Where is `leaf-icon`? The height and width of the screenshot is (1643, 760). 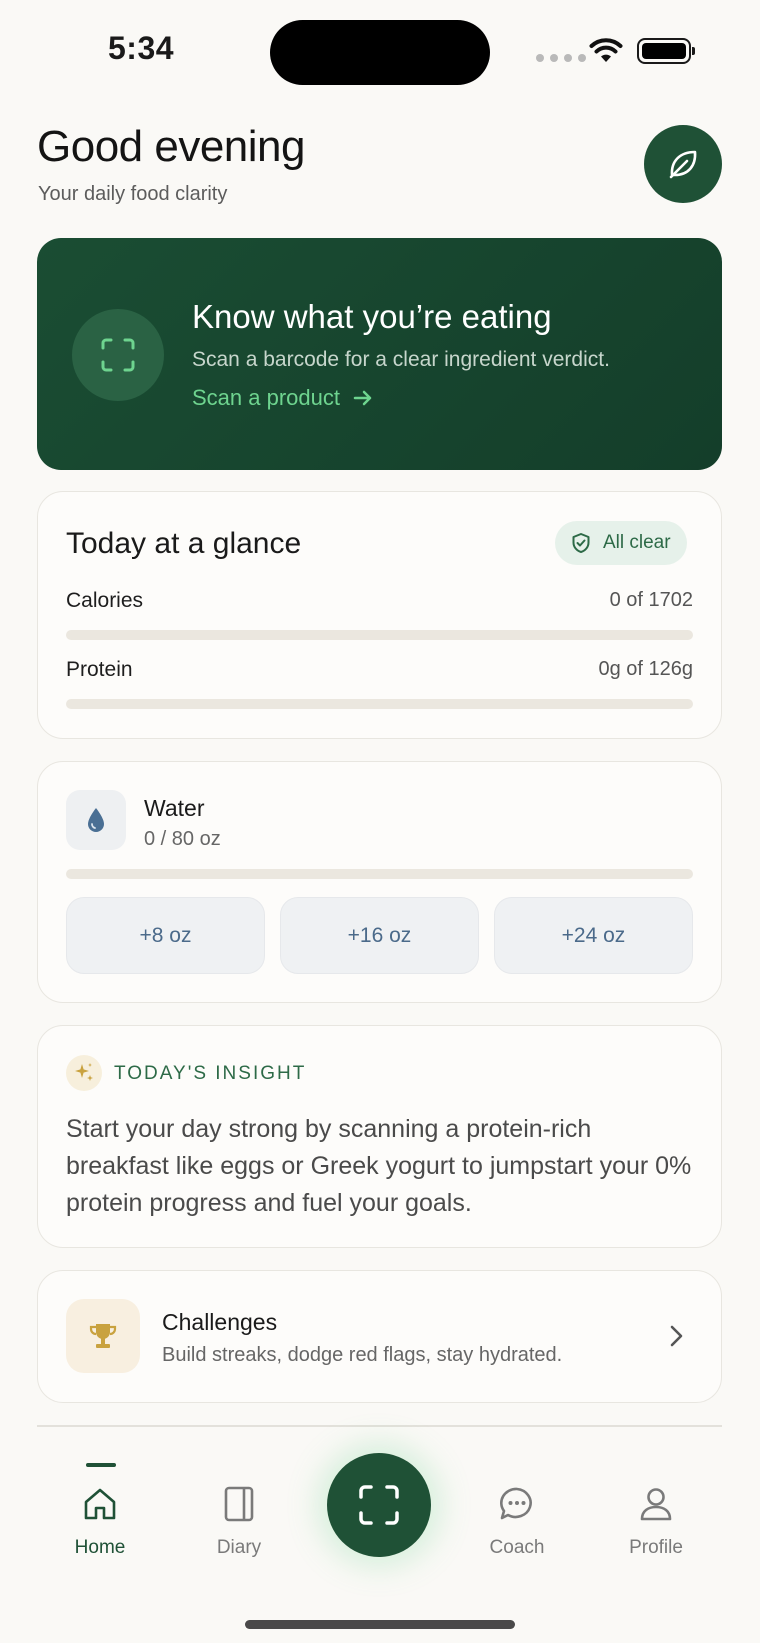 leaf-icon is located at coordinates (683, 164).